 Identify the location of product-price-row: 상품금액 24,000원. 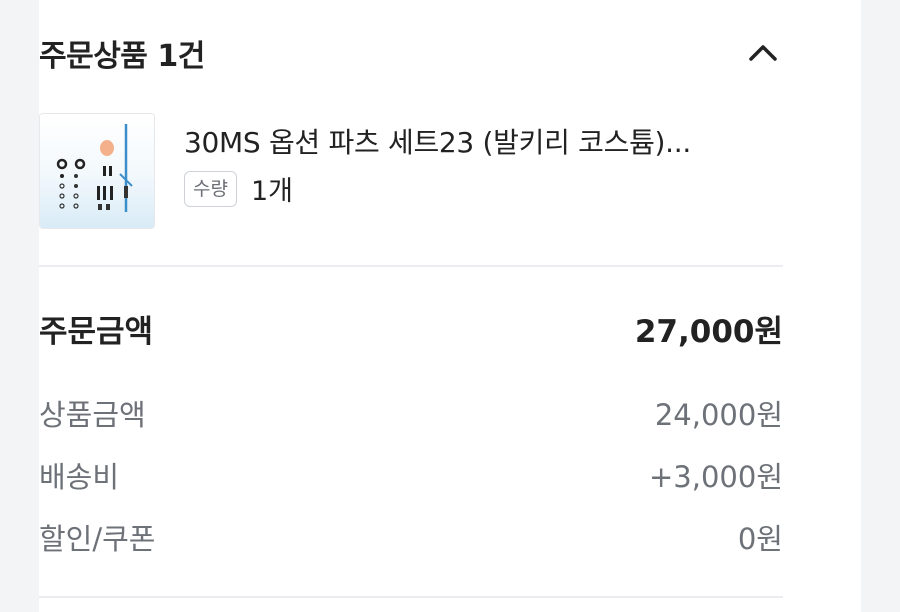
(411, 413).